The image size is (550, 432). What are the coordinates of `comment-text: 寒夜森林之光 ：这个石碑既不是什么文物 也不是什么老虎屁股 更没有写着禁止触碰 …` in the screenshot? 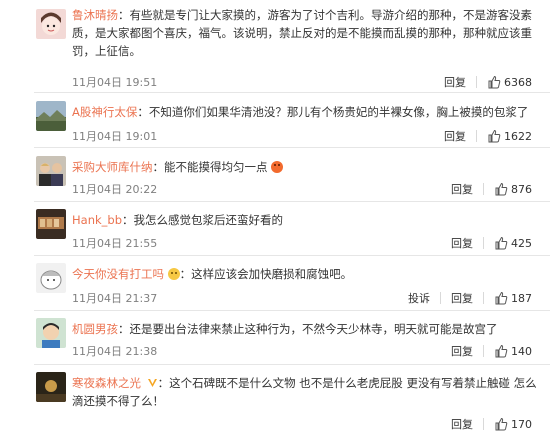 It's located at (305, 392).